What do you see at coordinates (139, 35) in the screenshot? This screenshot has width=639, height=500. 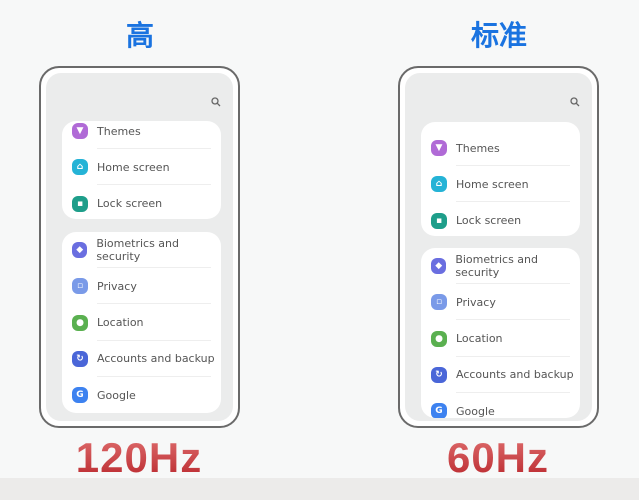 I see `panel-heading: 高` at bounding box center [139, 35].